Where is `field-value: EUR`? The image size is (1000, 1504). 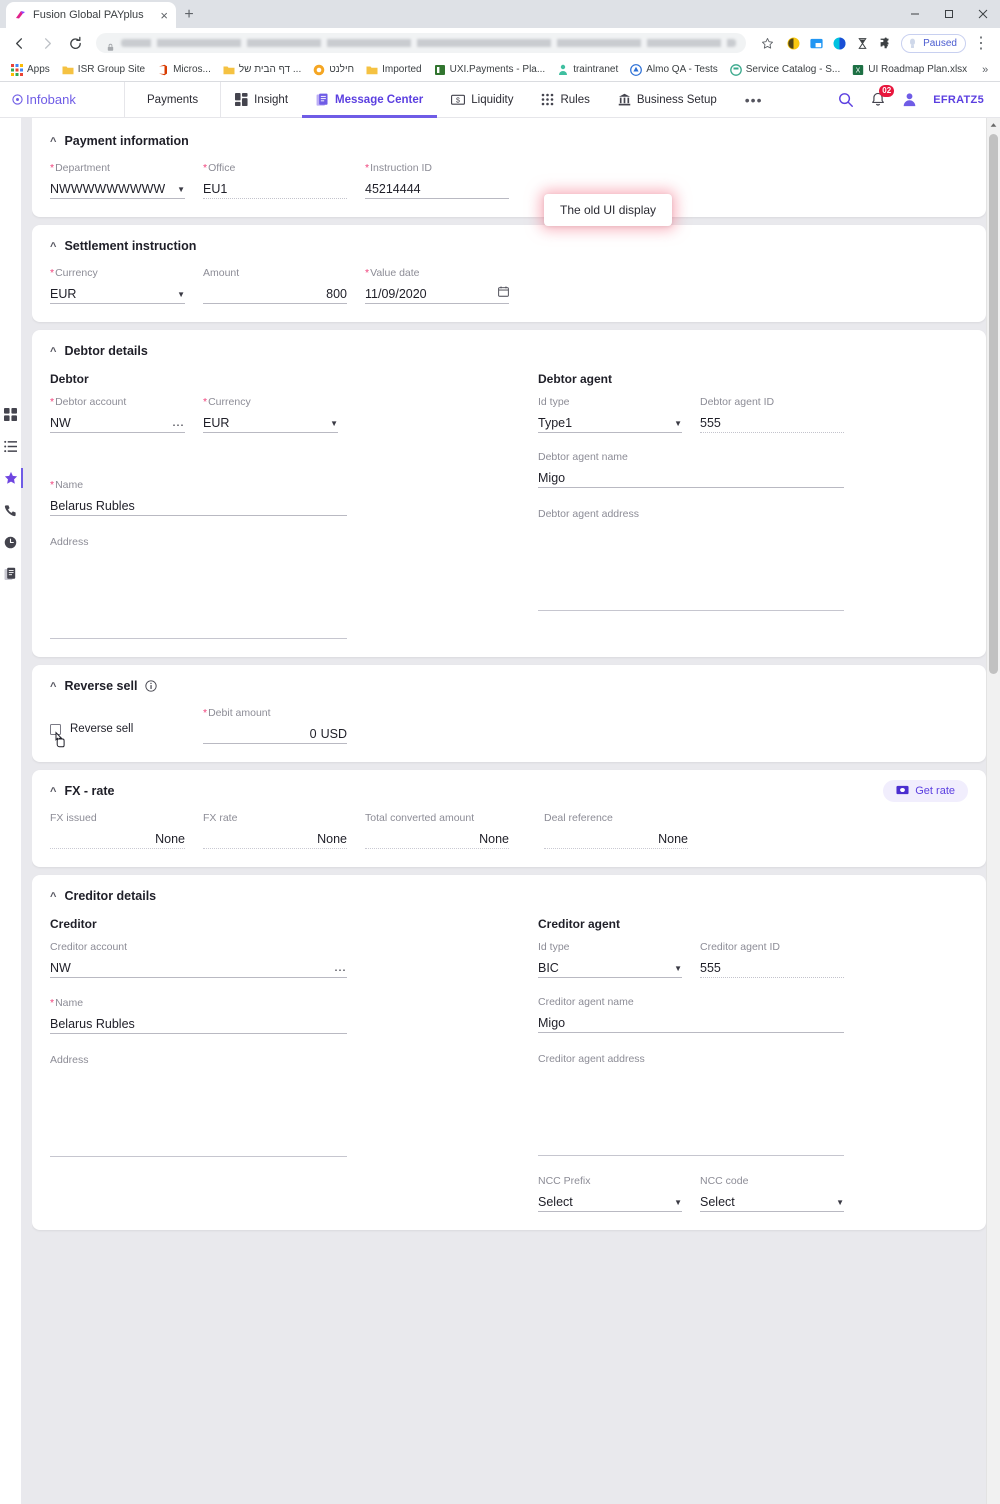
field-value: EUR is located at coordinates (63, 294).